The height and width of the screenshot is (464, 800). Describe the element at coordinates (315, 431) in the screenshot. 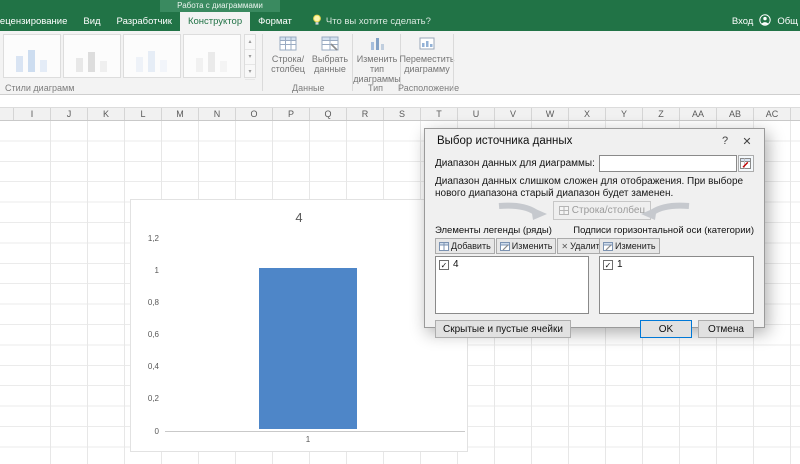

I see `chart-x-axis-line` at that location.